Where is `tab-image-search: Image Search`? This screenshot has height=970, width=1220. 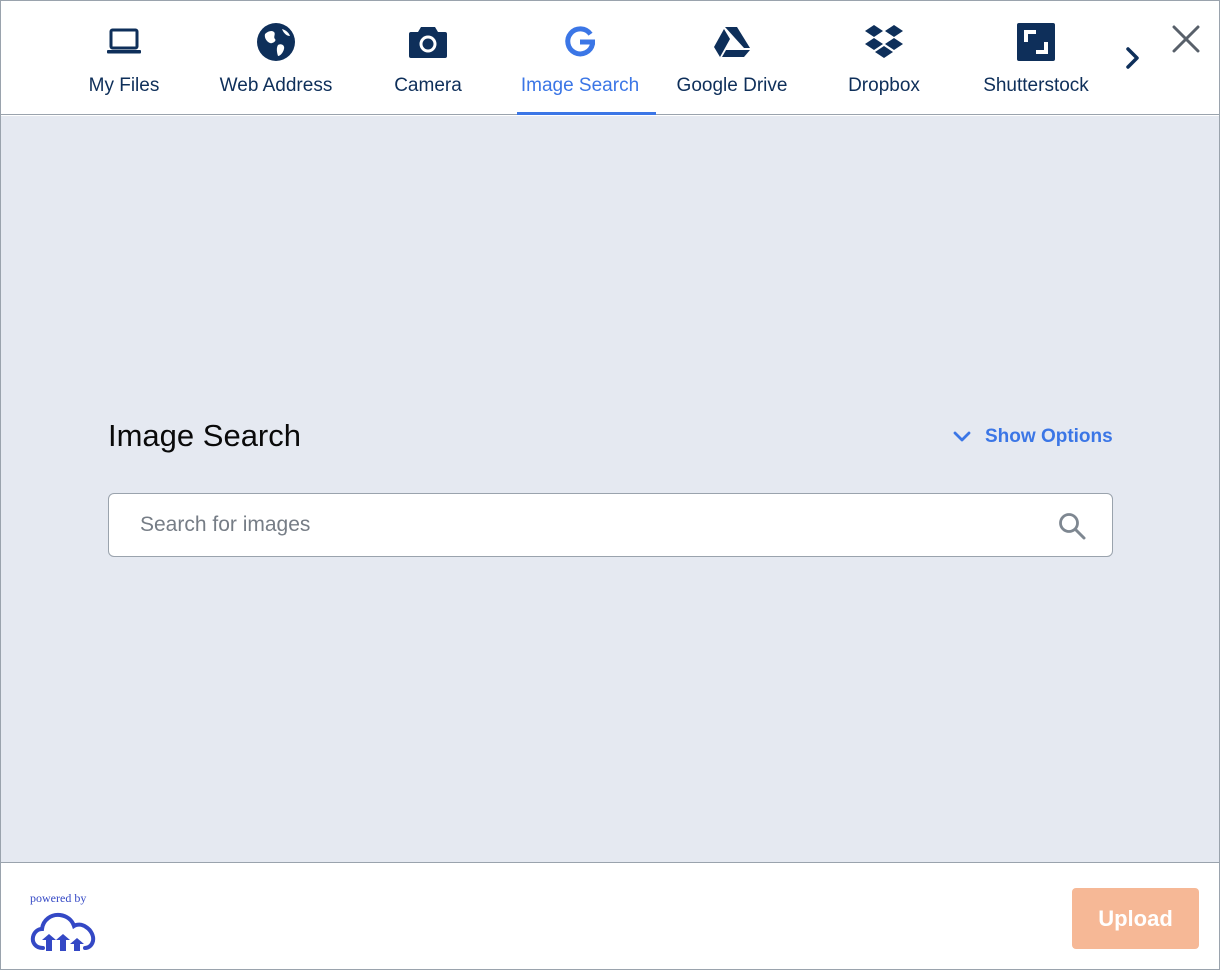 tab-image-search: Image Search is located at coordinates (580, 58).